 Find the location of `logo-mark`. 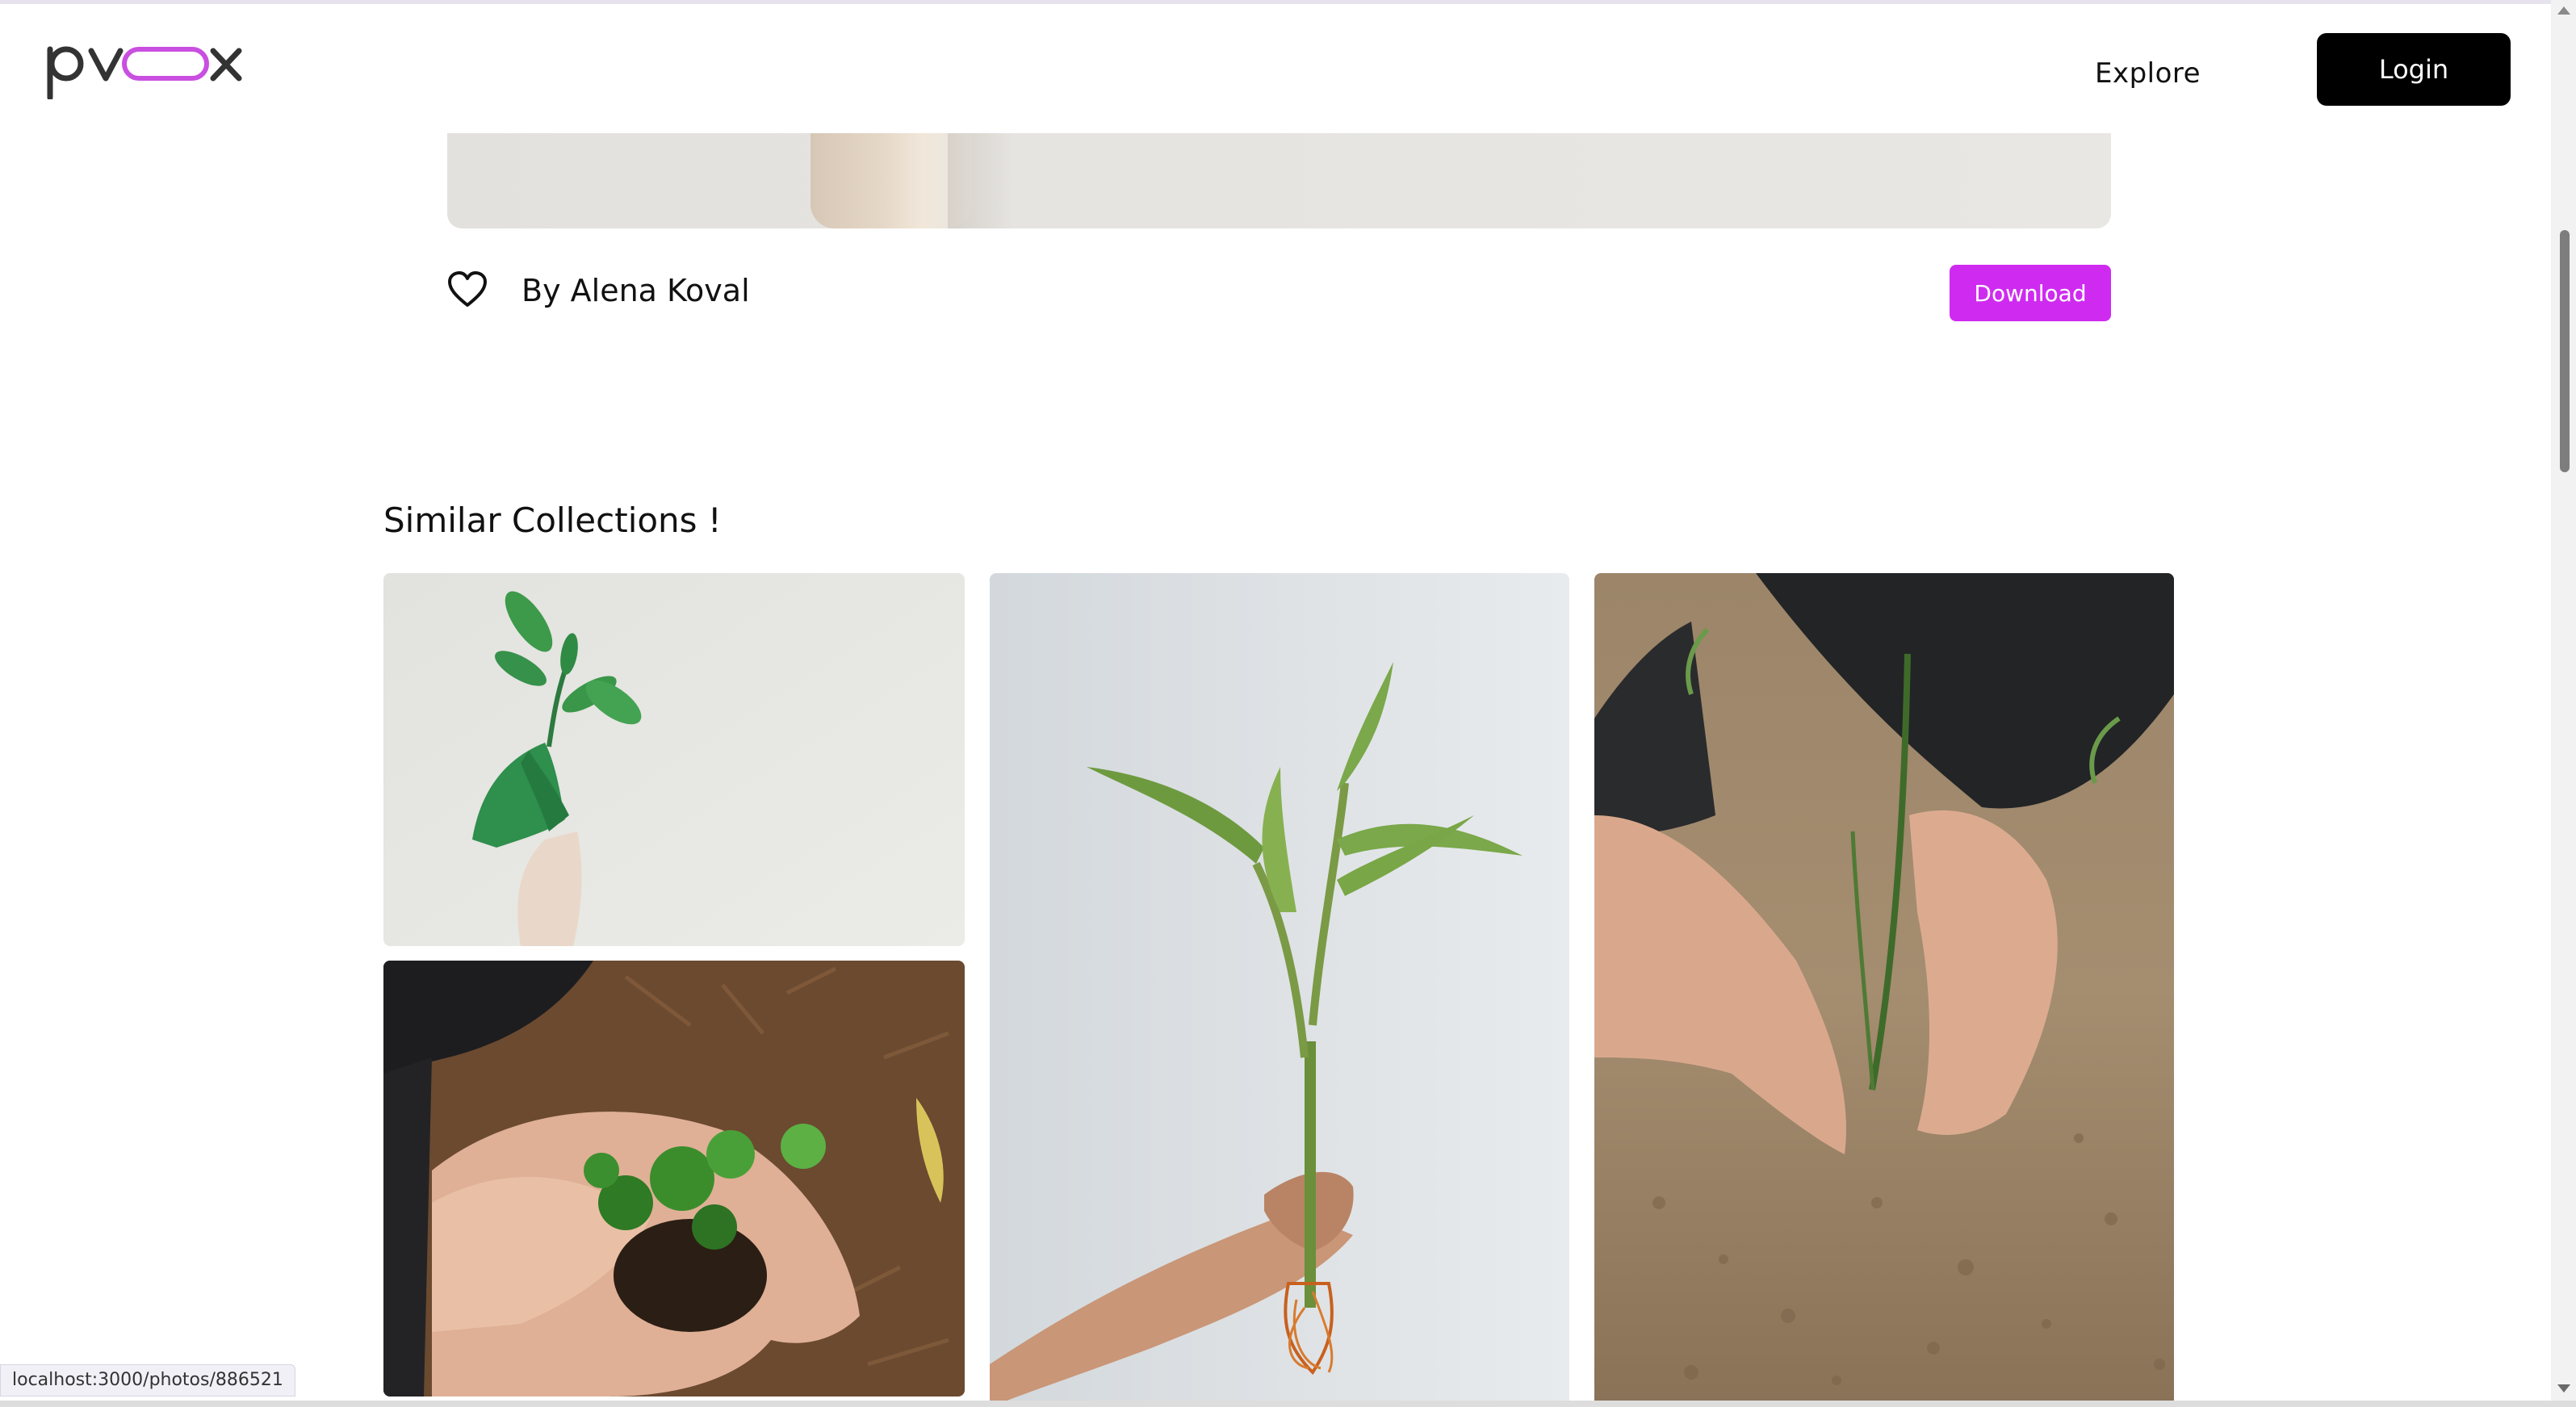

logo-mark is located at coordinates (144, 72).